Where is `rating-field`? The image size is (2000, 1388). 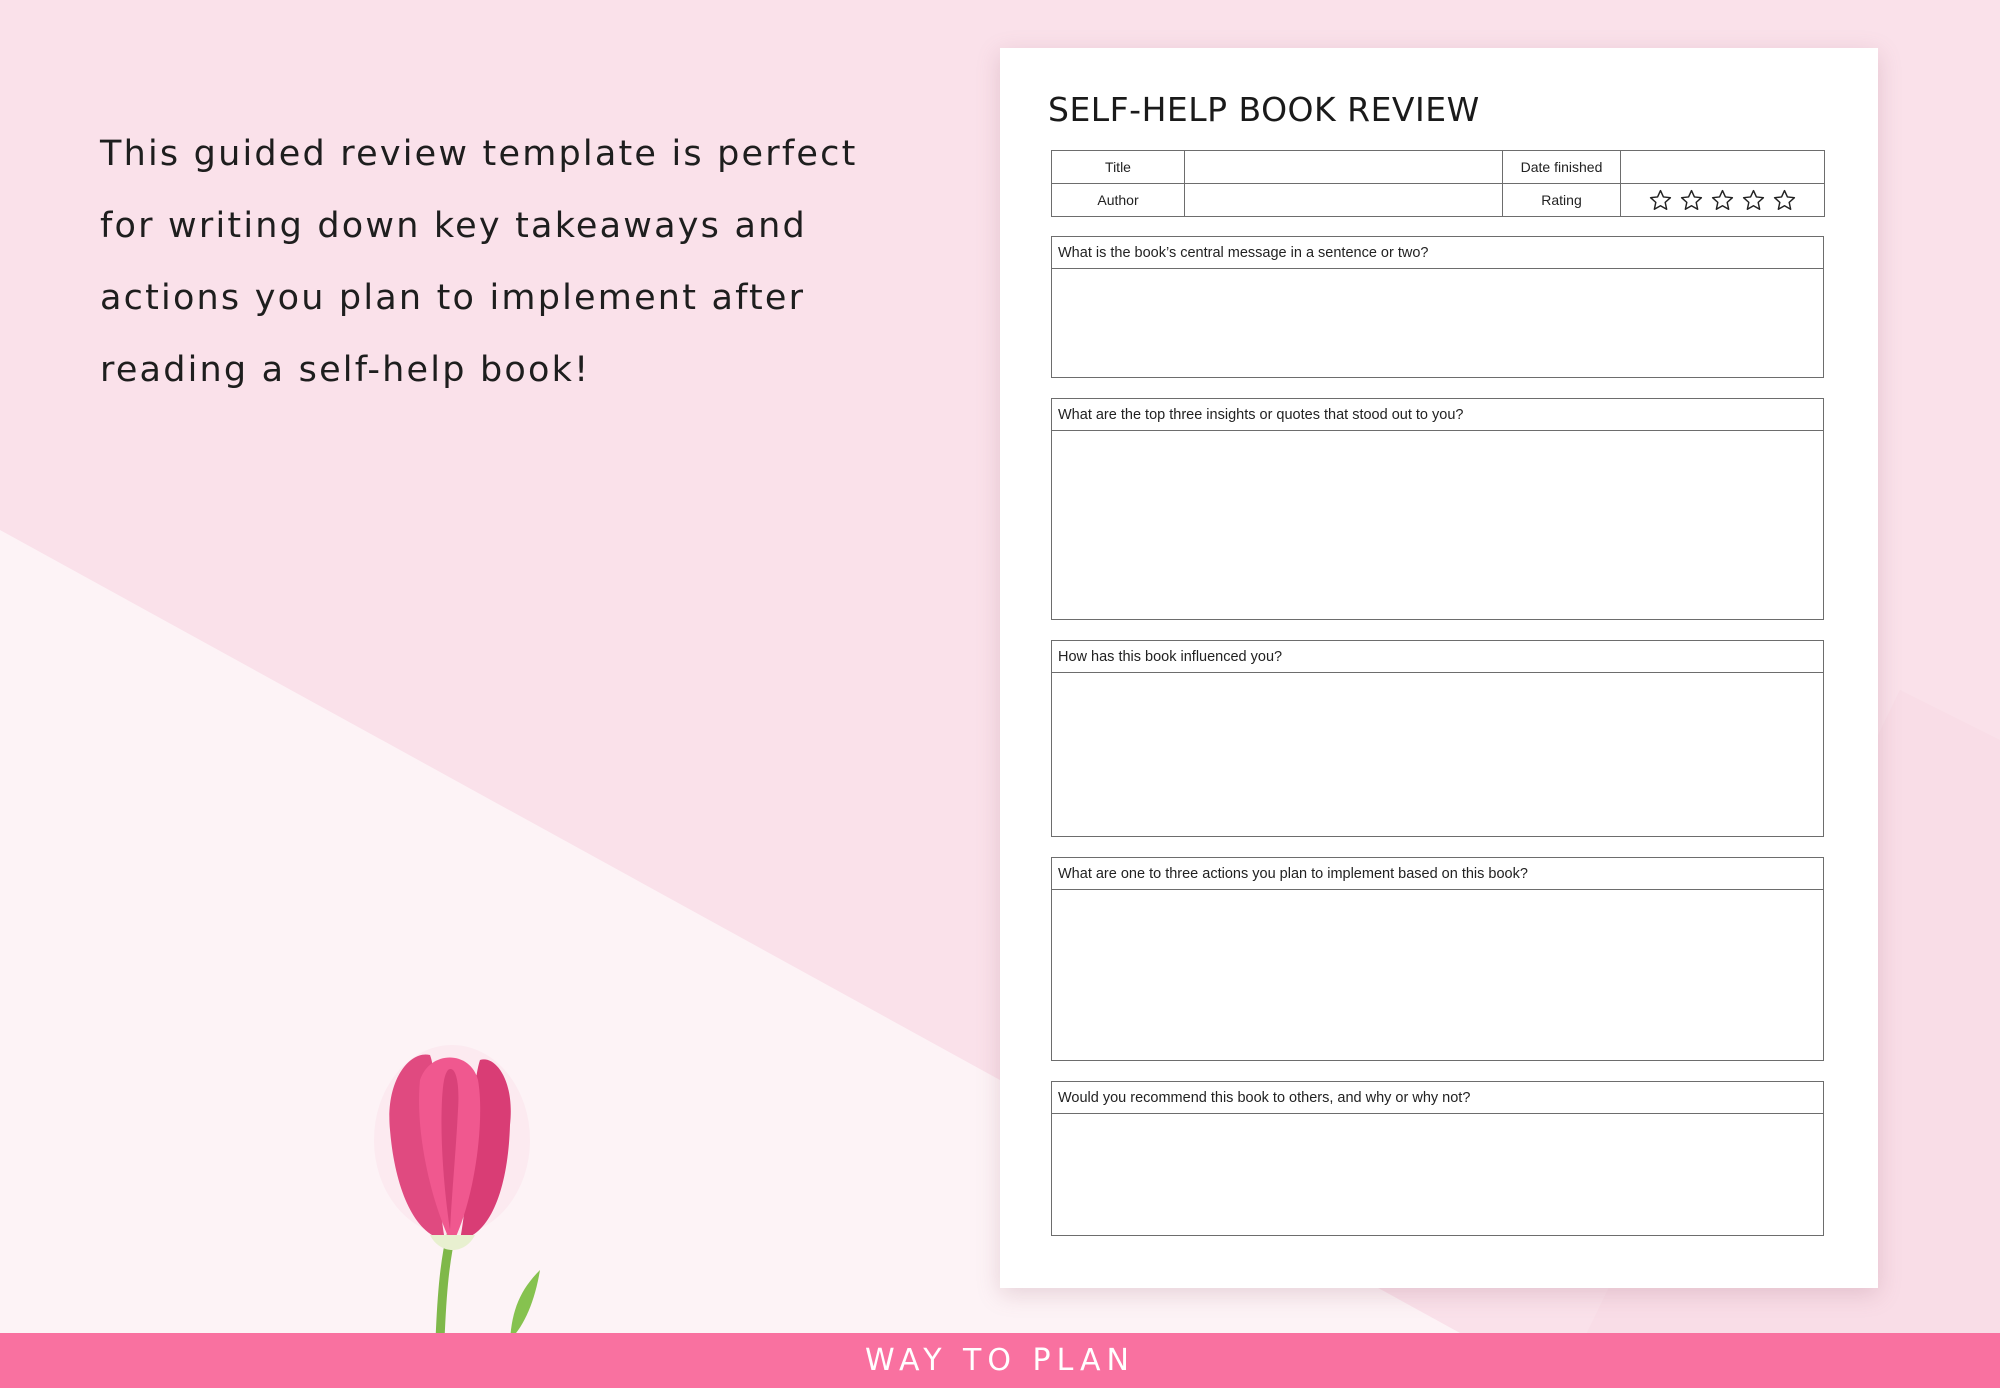 rating-field is located at coordinates (1722, 200).